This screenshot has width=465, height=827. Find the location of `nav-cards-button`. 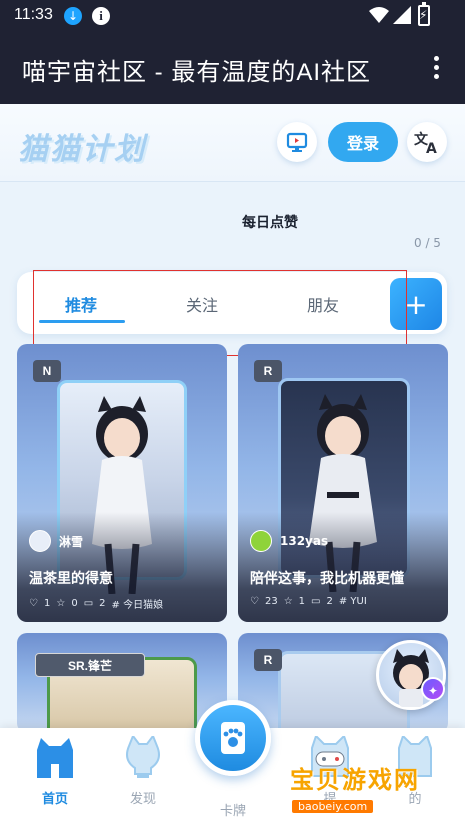

nav-cards-button is located at coordinates (233, 738).